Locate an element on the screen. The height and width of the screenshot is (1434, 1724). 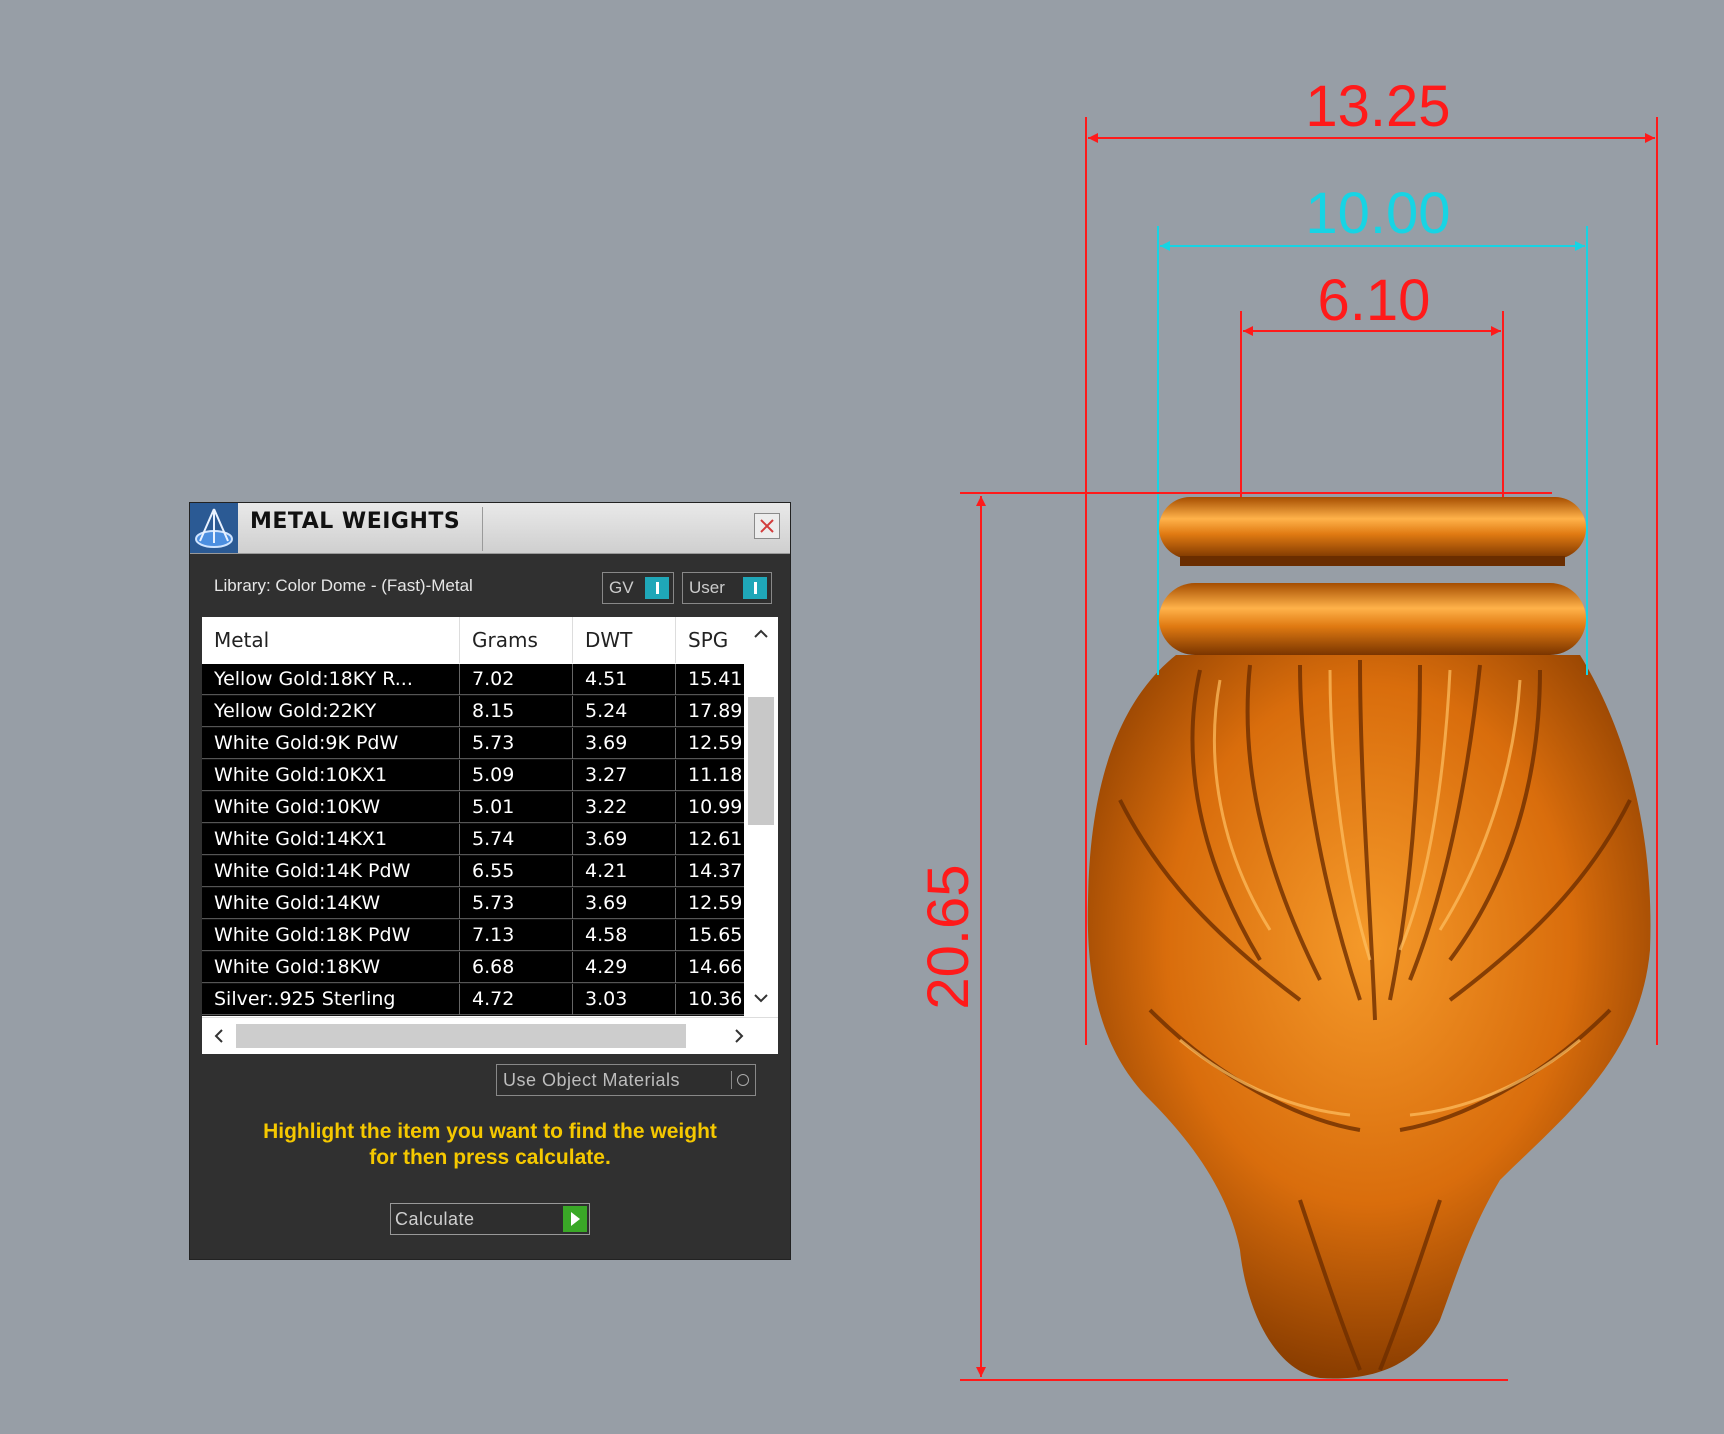
scroll-left-button is located at coordinates (219, 1036).